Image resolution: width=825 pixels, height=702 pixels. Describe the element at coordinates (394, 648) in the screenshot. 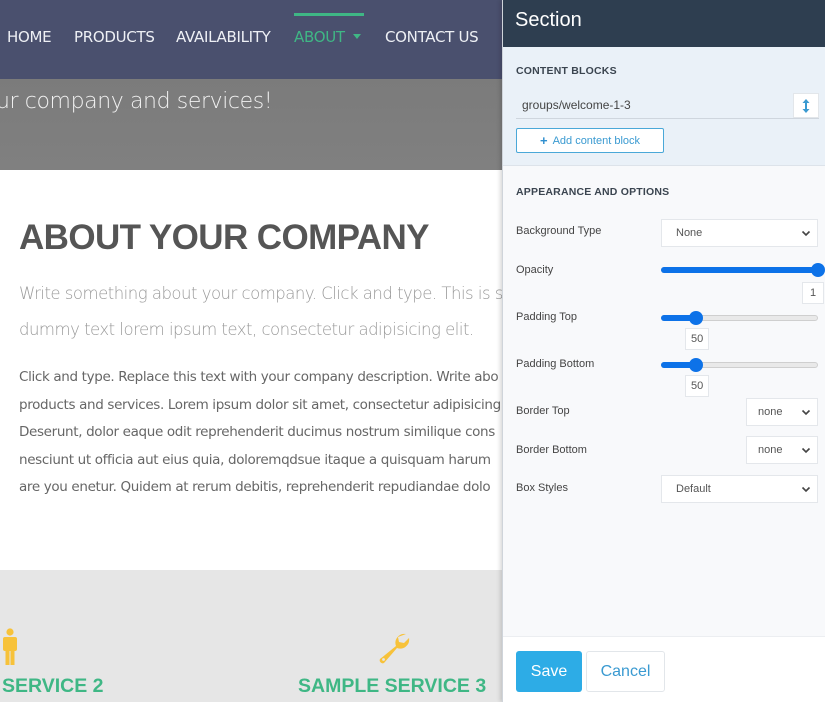

I see `wrench-icon` at that location.